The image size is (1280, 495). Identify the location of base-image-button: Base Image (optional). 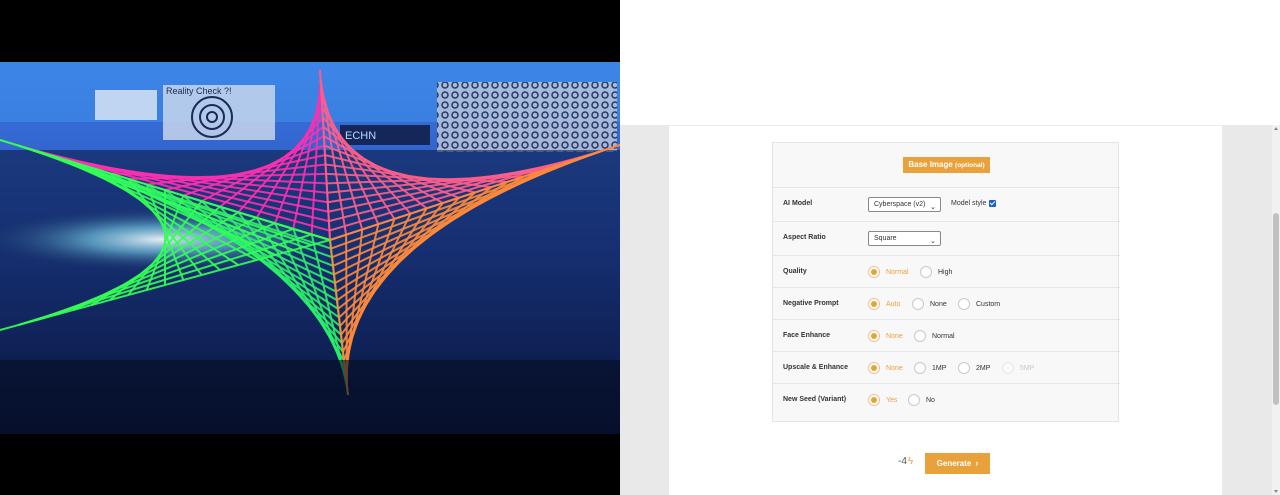
(946, 165).